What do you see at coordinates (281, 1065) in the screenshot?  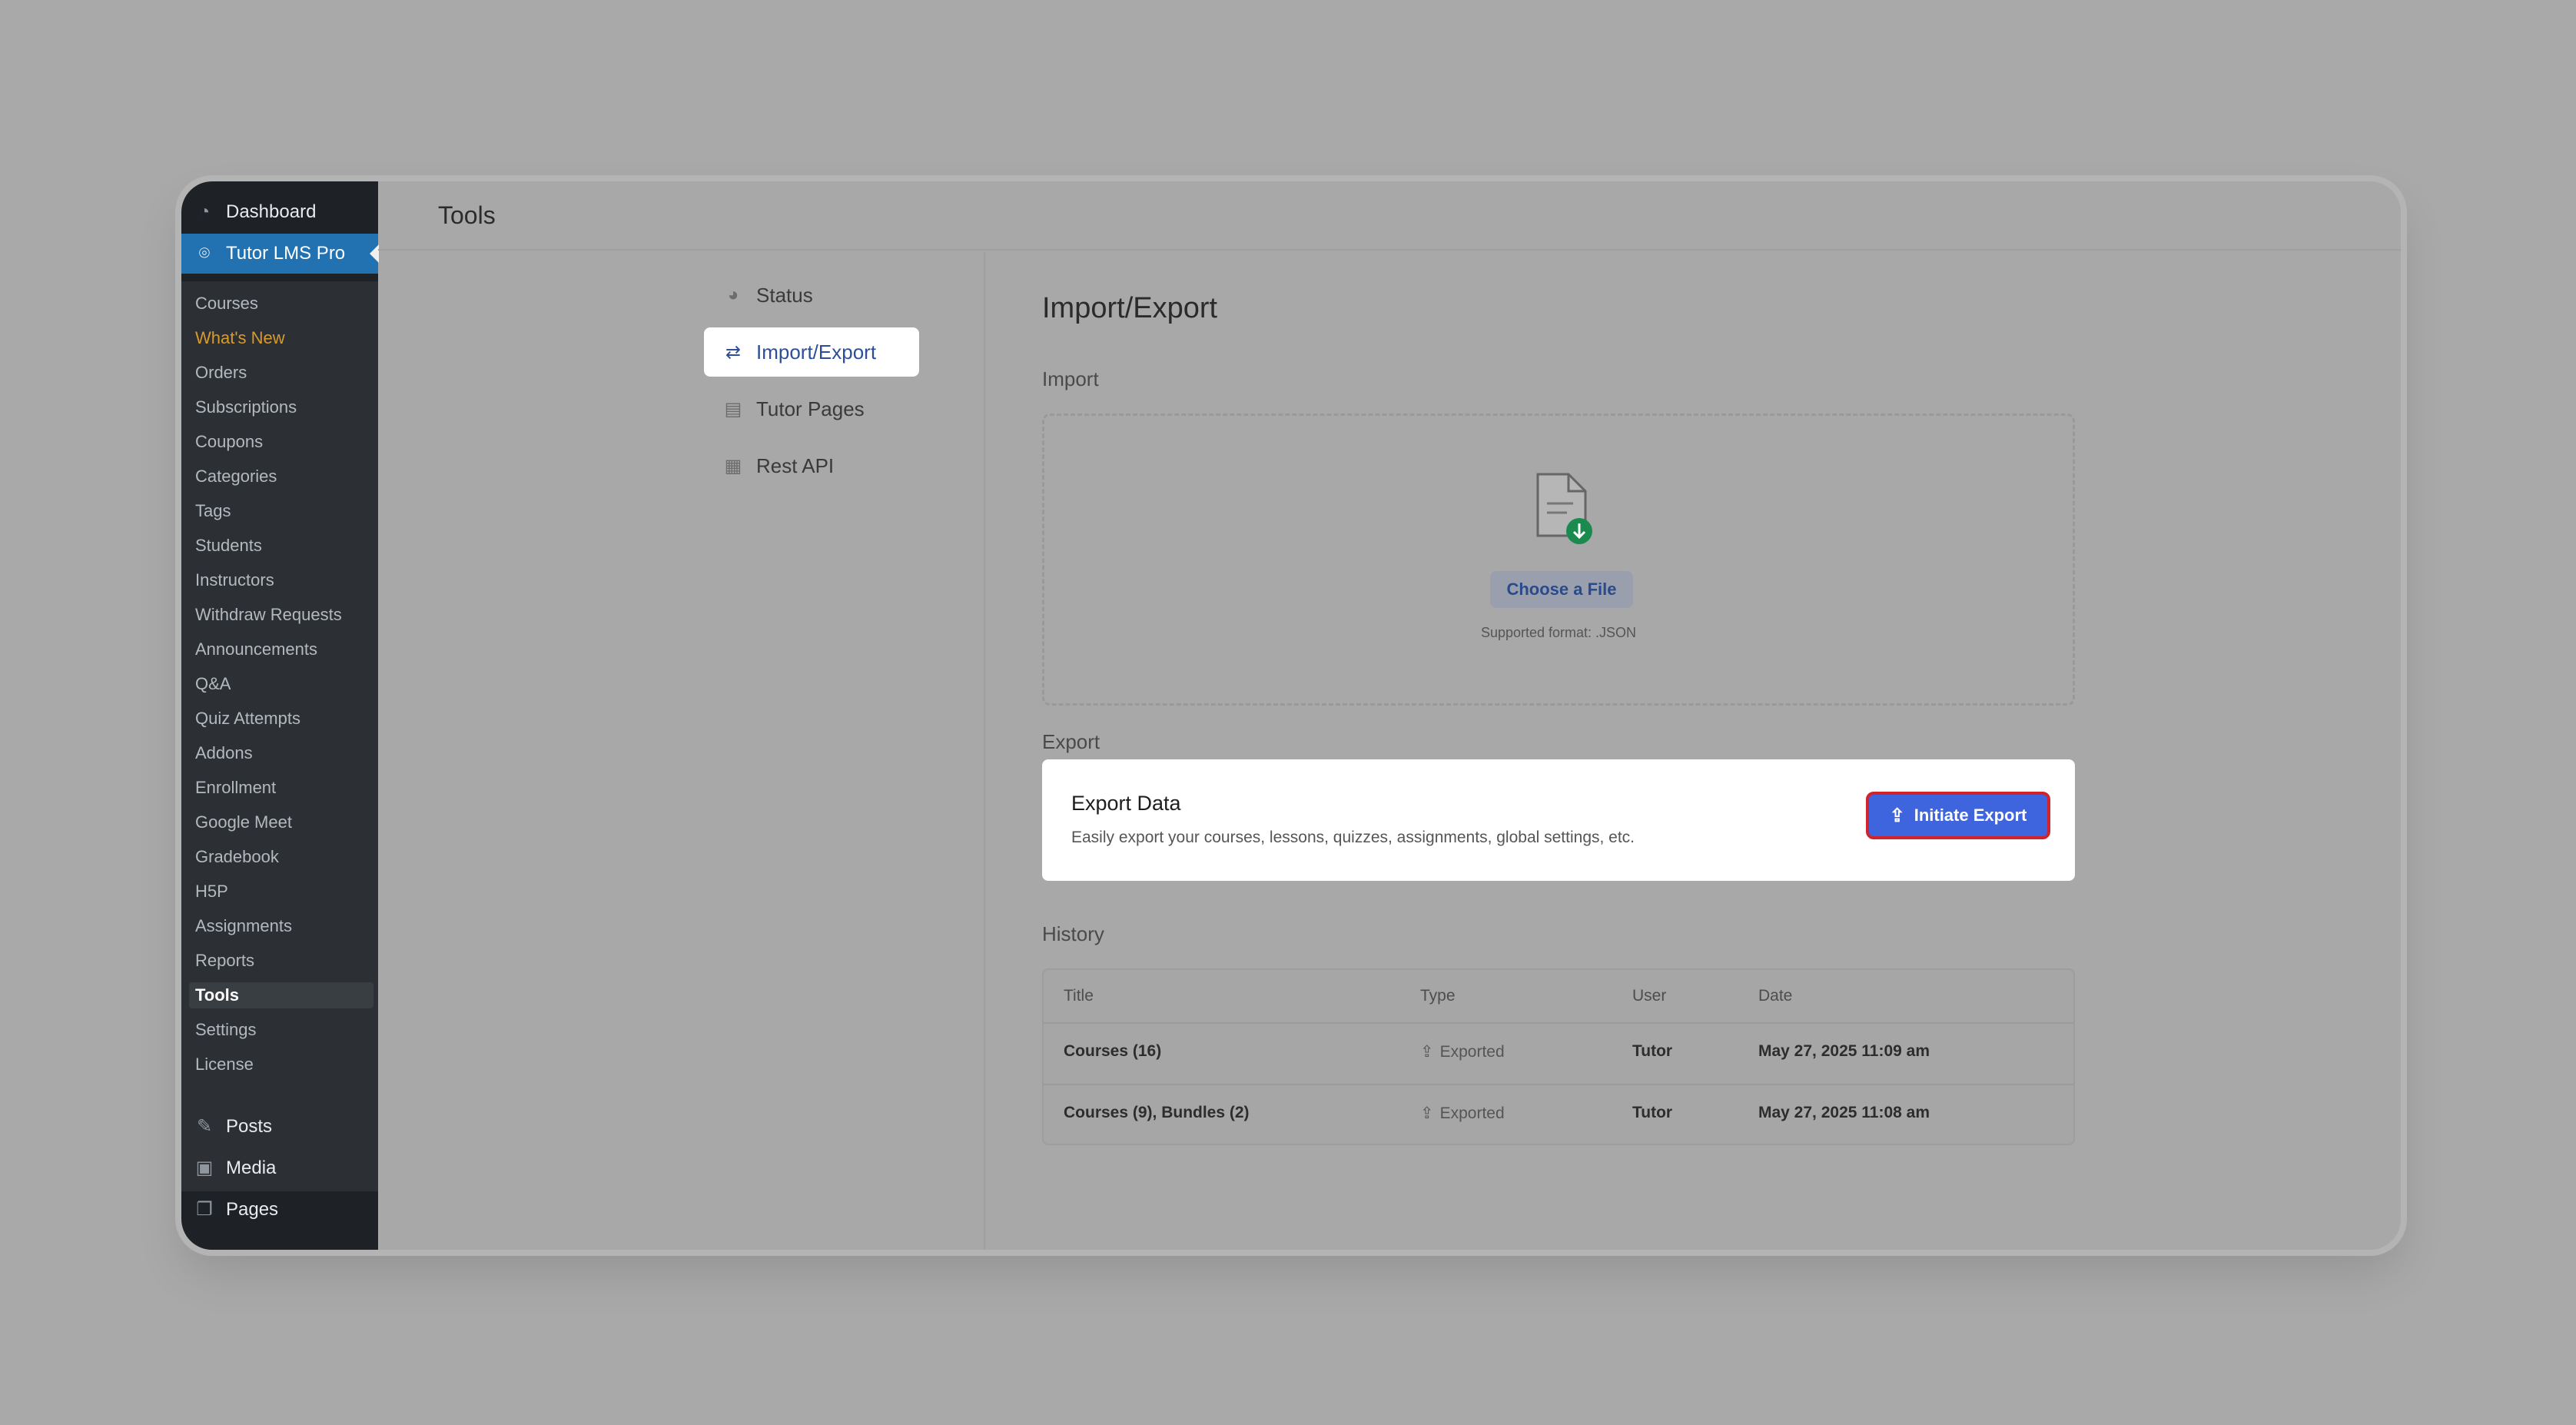 I see `submenu-license: License` at bounding box center [281, 1065].